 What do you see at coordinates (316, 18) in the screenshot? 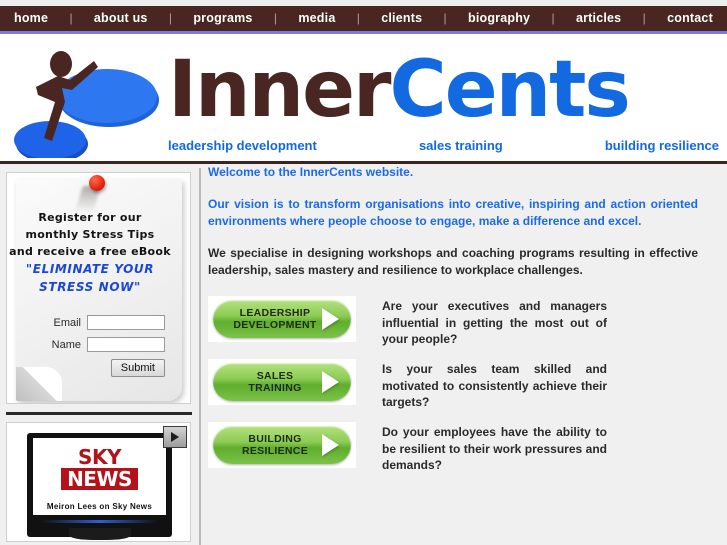
I see `nav-item-media: media` at bounding box center [316, 18].